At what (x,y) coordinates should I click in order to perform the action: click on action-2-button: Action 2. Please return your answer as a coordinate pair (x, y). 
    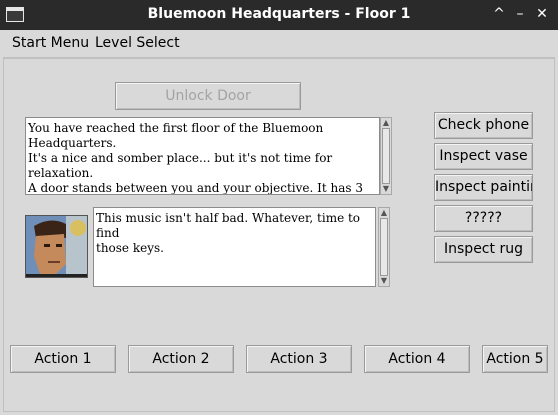
    Looking at the image, I should click on (181, 359).